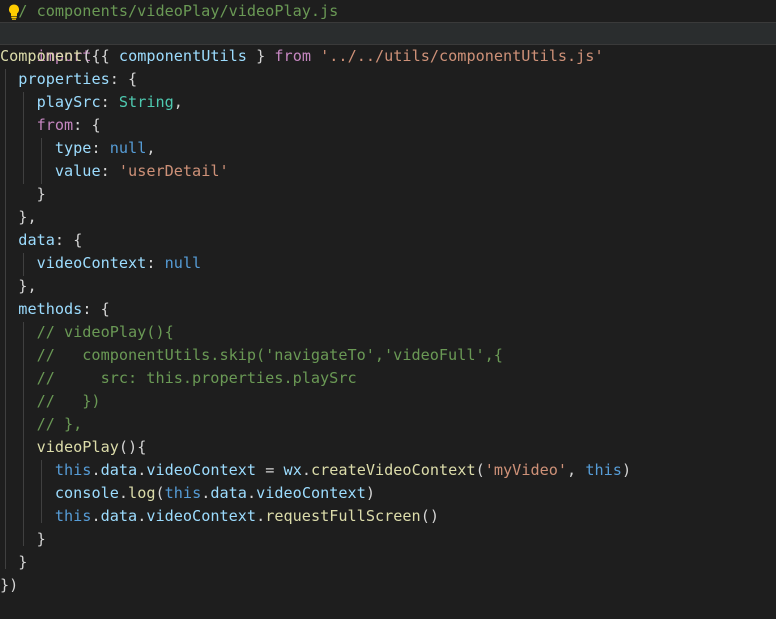 This screenshot has width=776, height=619. What do you see at coordinates (9, 585) in the screenshot?
I see `code-token: })` at bounding box center [9, 585].